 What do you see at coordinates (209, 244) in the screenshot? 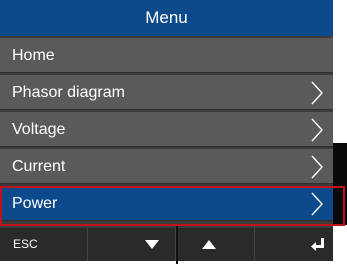
I see `triangle-up-icon` at bounding box center [209, 244].